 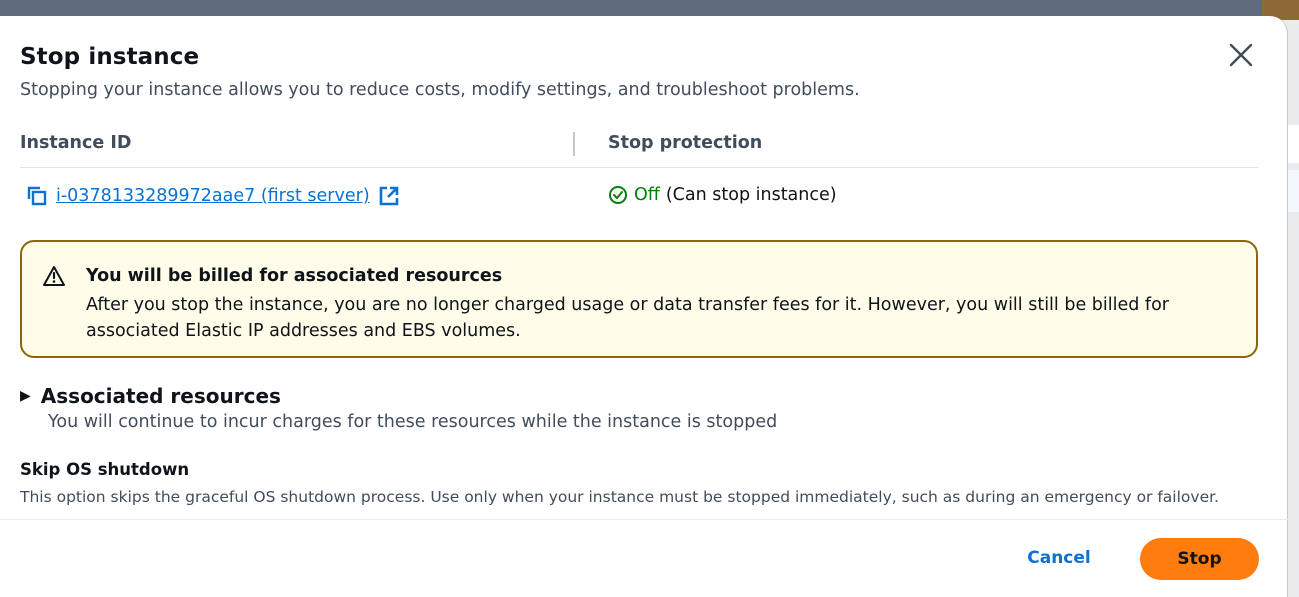 What do you see at coordinates (76, 143) in the screenshot?
I see `instance-id-header: Instance ID` at bounding box center [76, 143].